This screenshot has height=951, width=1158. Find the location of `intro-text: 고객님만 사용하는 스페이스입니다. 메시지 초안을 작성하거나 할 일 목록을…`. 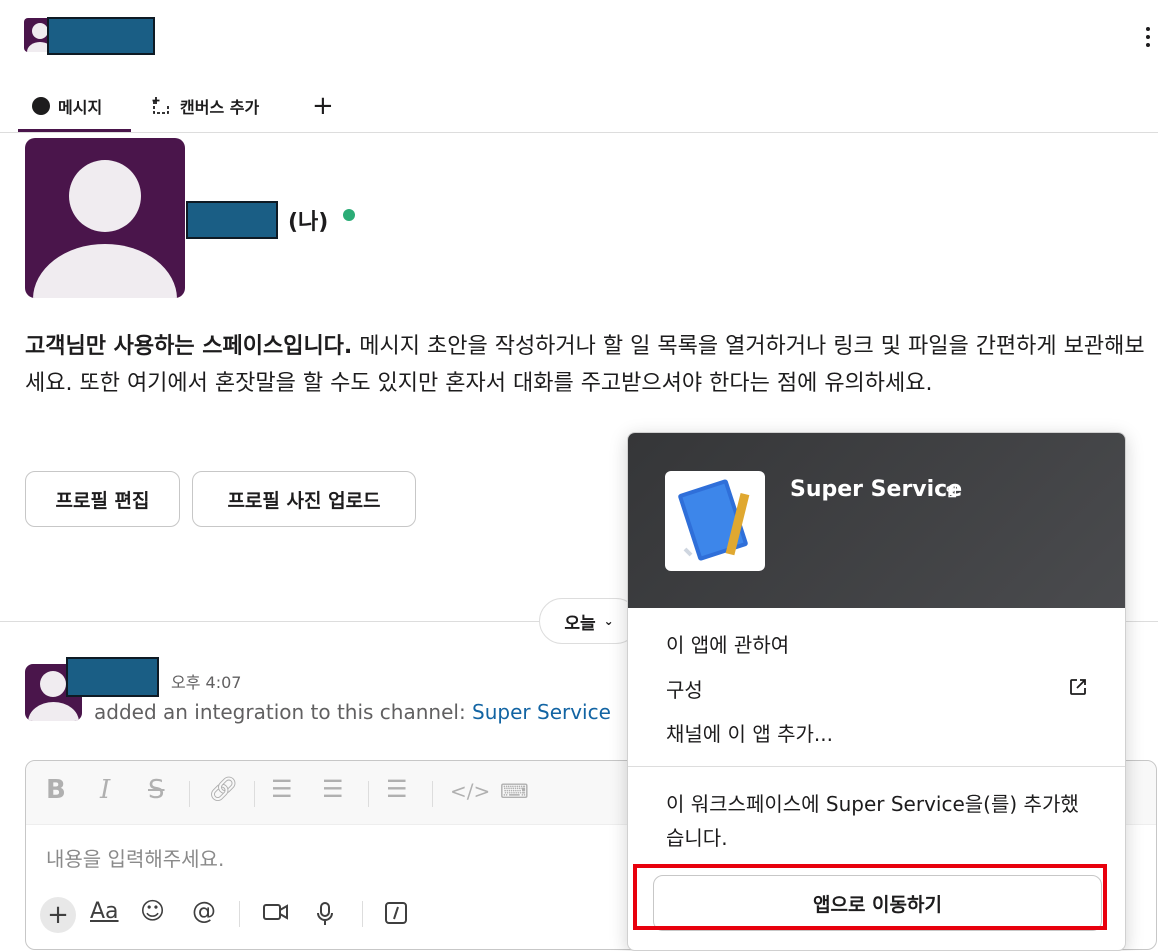

intro-text: 고객님만 사용하는 스페이스입니다. 메시지 초안을 작성하거나 할 일 목록을… is located at coordinates (590, 365).